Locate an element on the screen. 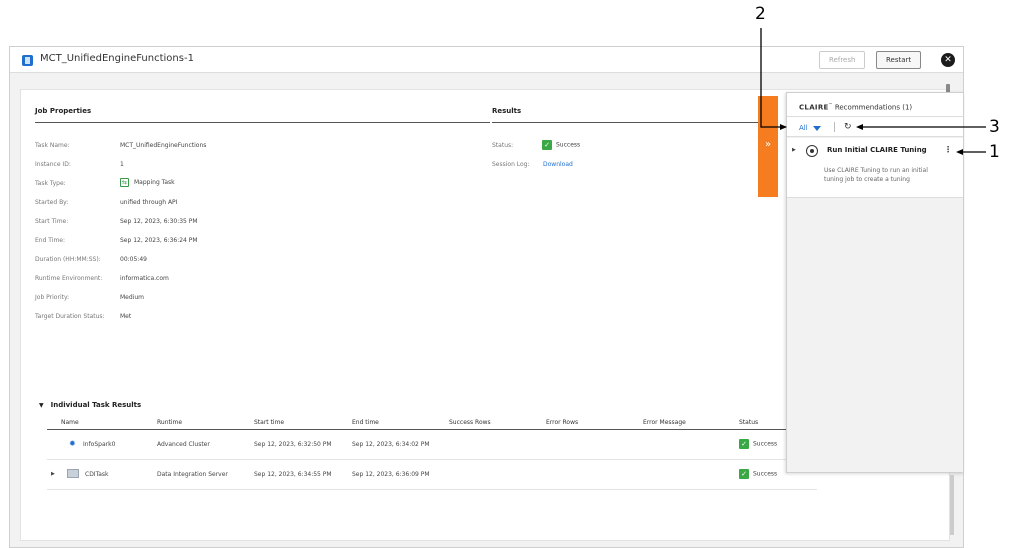 The width and height of the screenshot is (1009, 548). callout-2: 2 is located at coordinates (760, 14).